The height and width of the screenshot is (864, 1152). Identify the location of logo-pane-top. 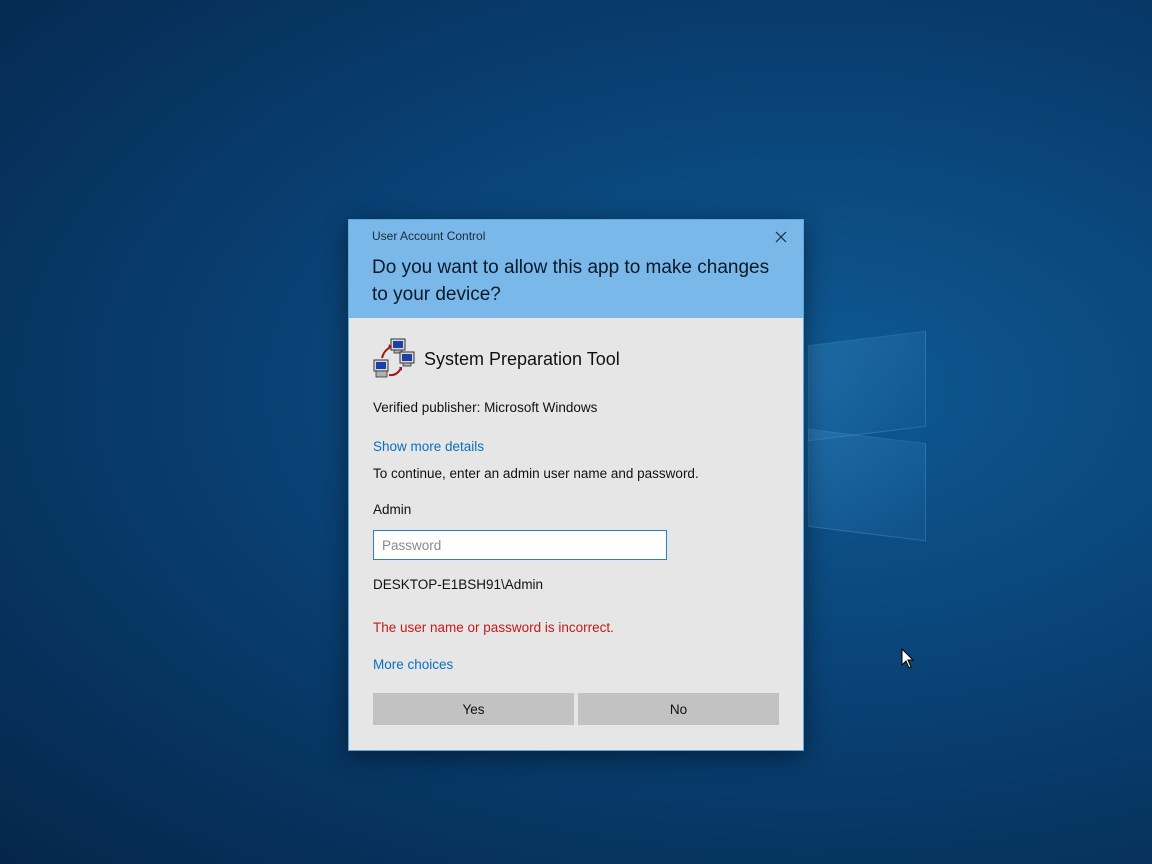
(867, 386).